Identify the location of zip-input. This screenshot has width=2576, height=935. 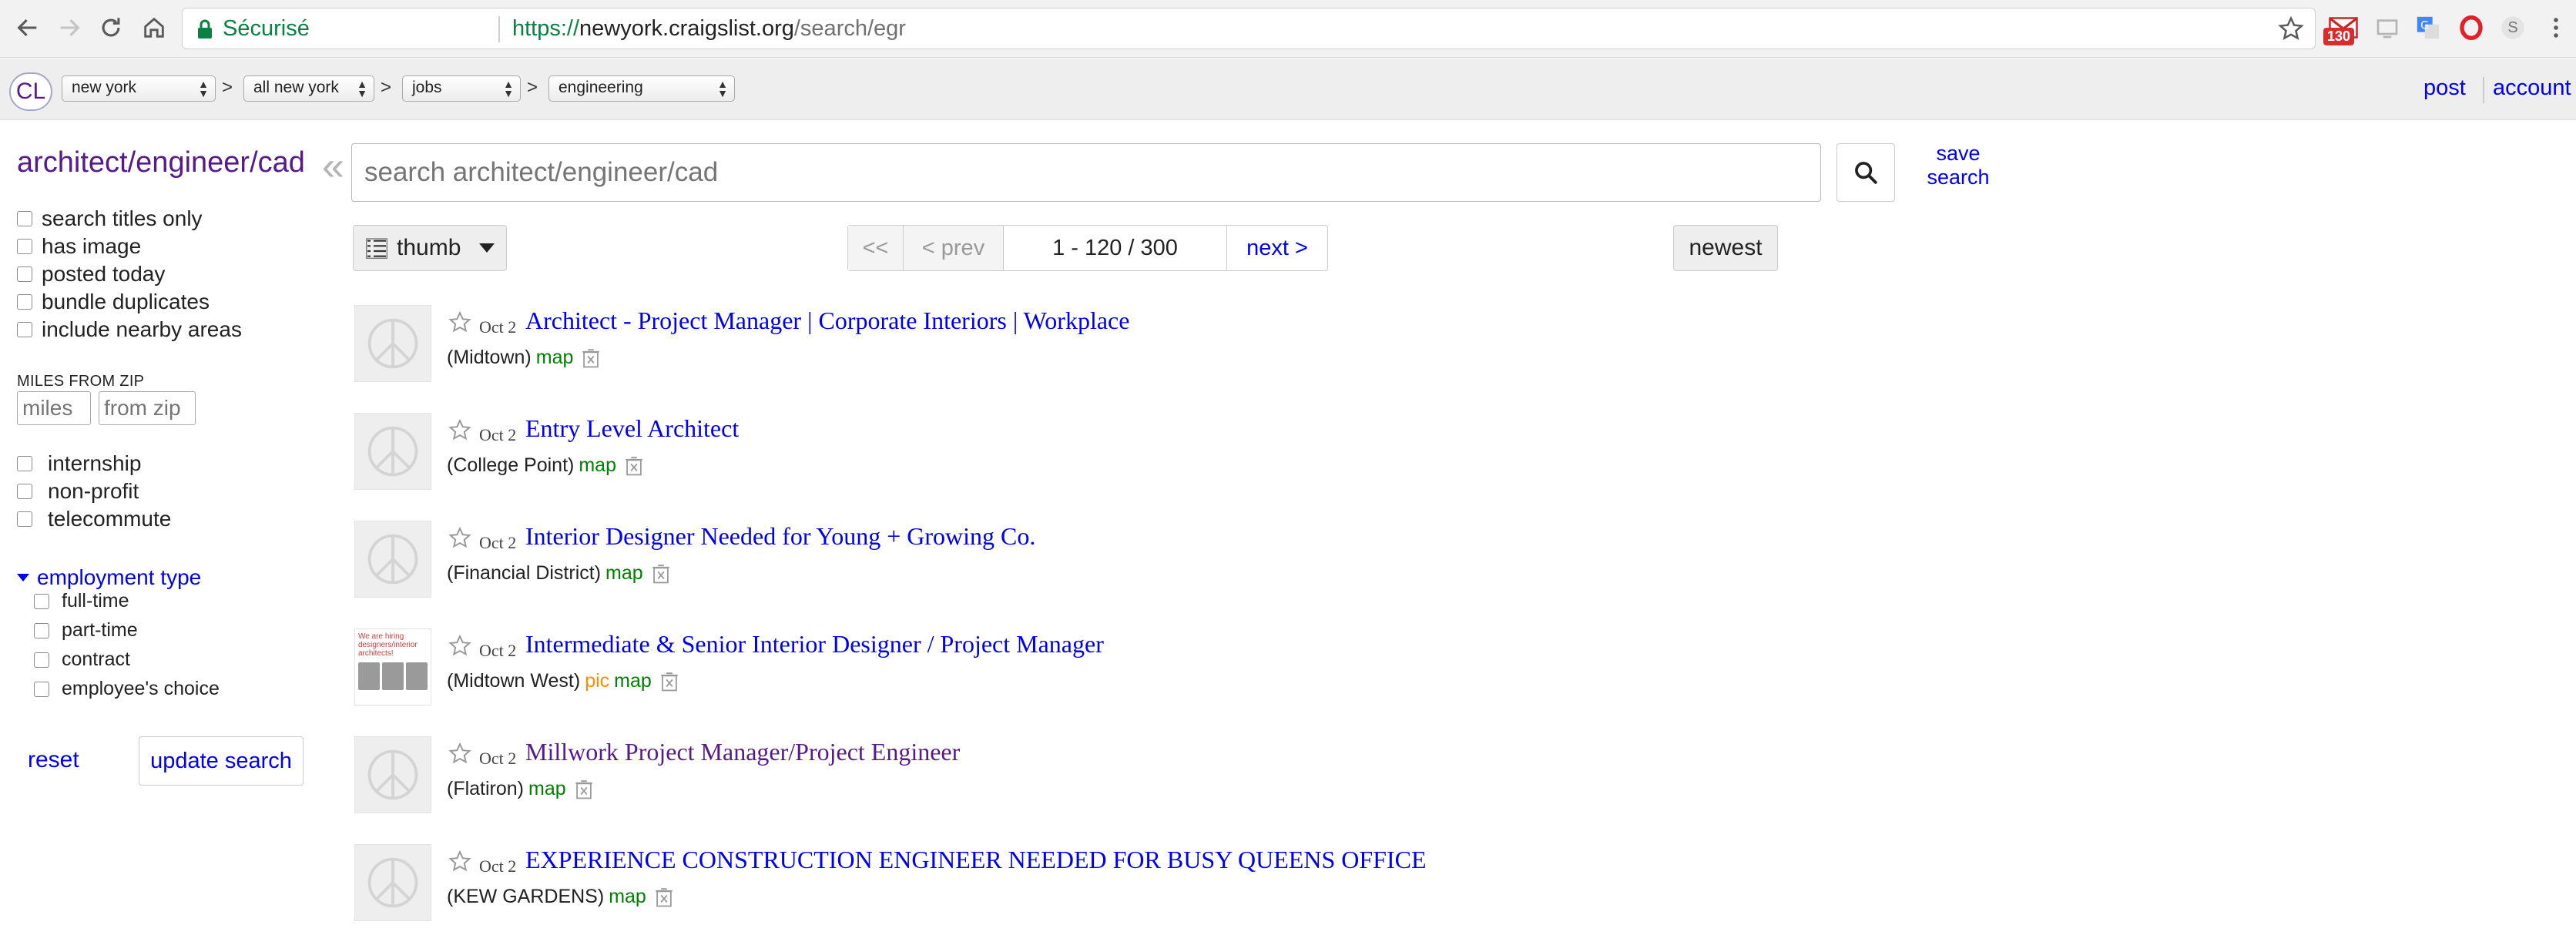
(147, 408).